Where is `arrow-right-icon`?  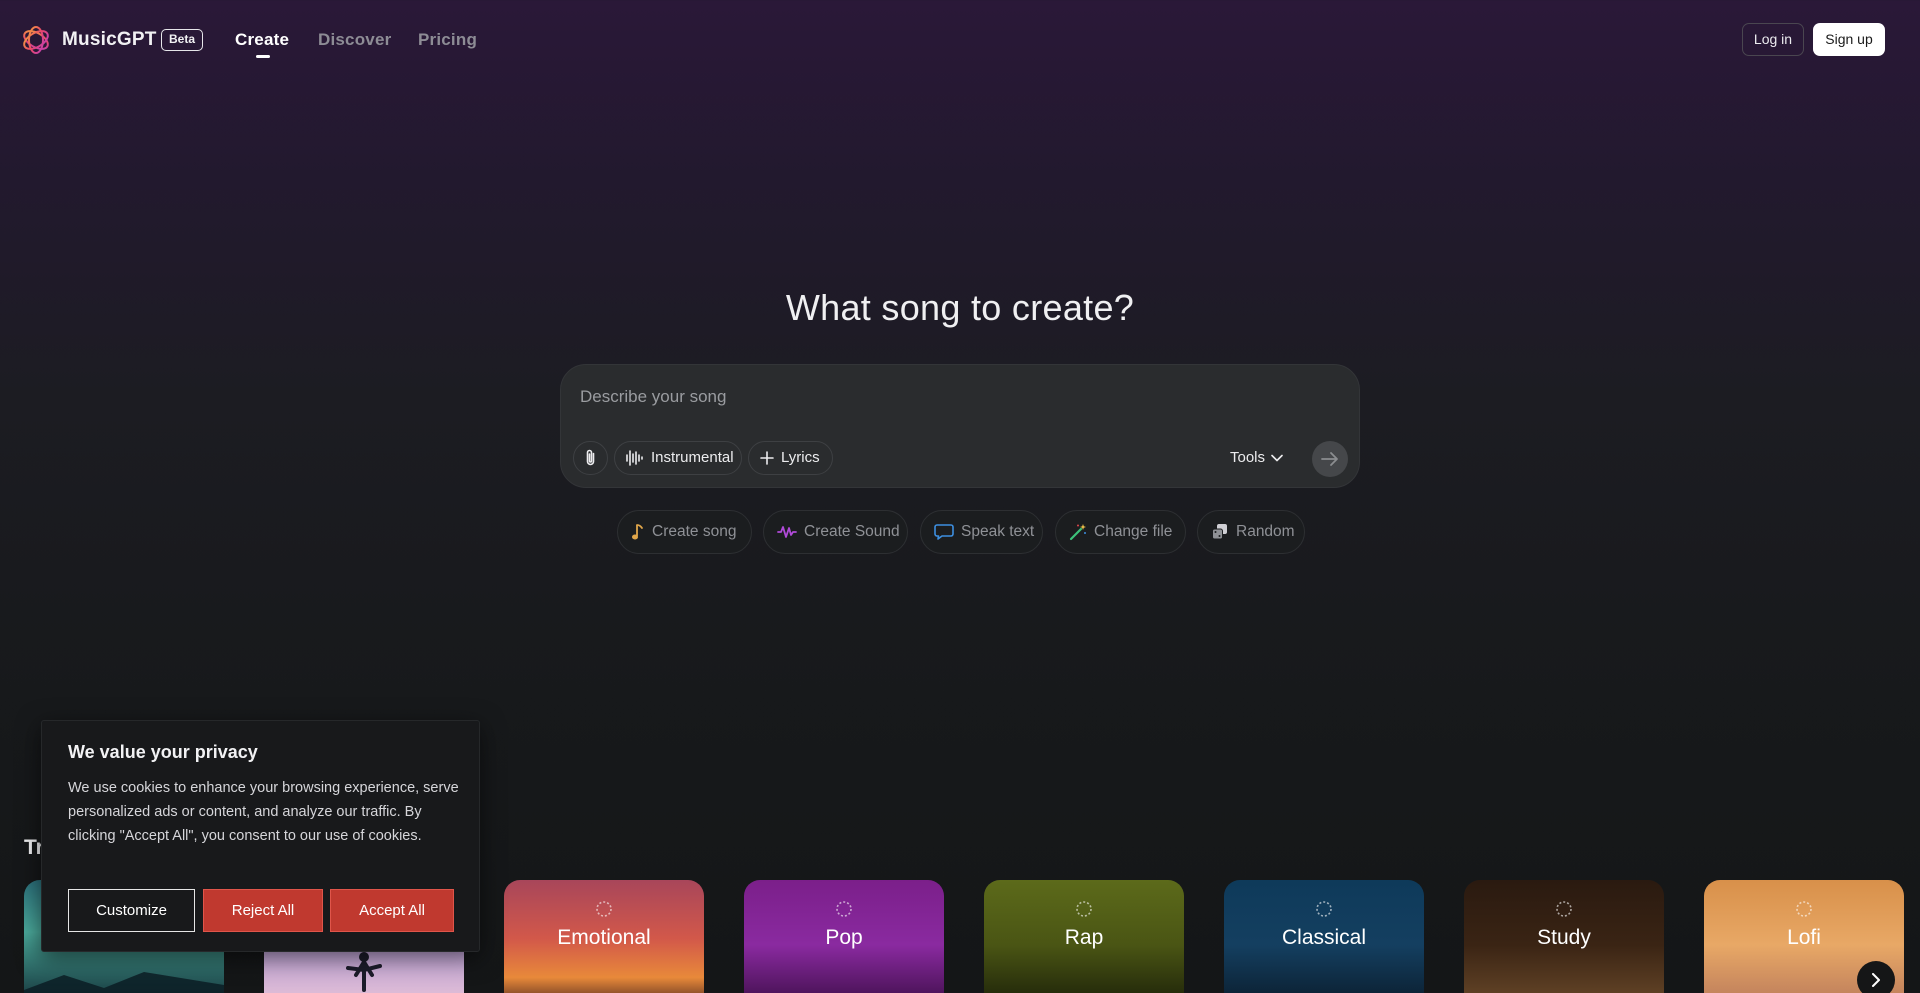 arrow-right-icon is located at coordinates (1329, 459).